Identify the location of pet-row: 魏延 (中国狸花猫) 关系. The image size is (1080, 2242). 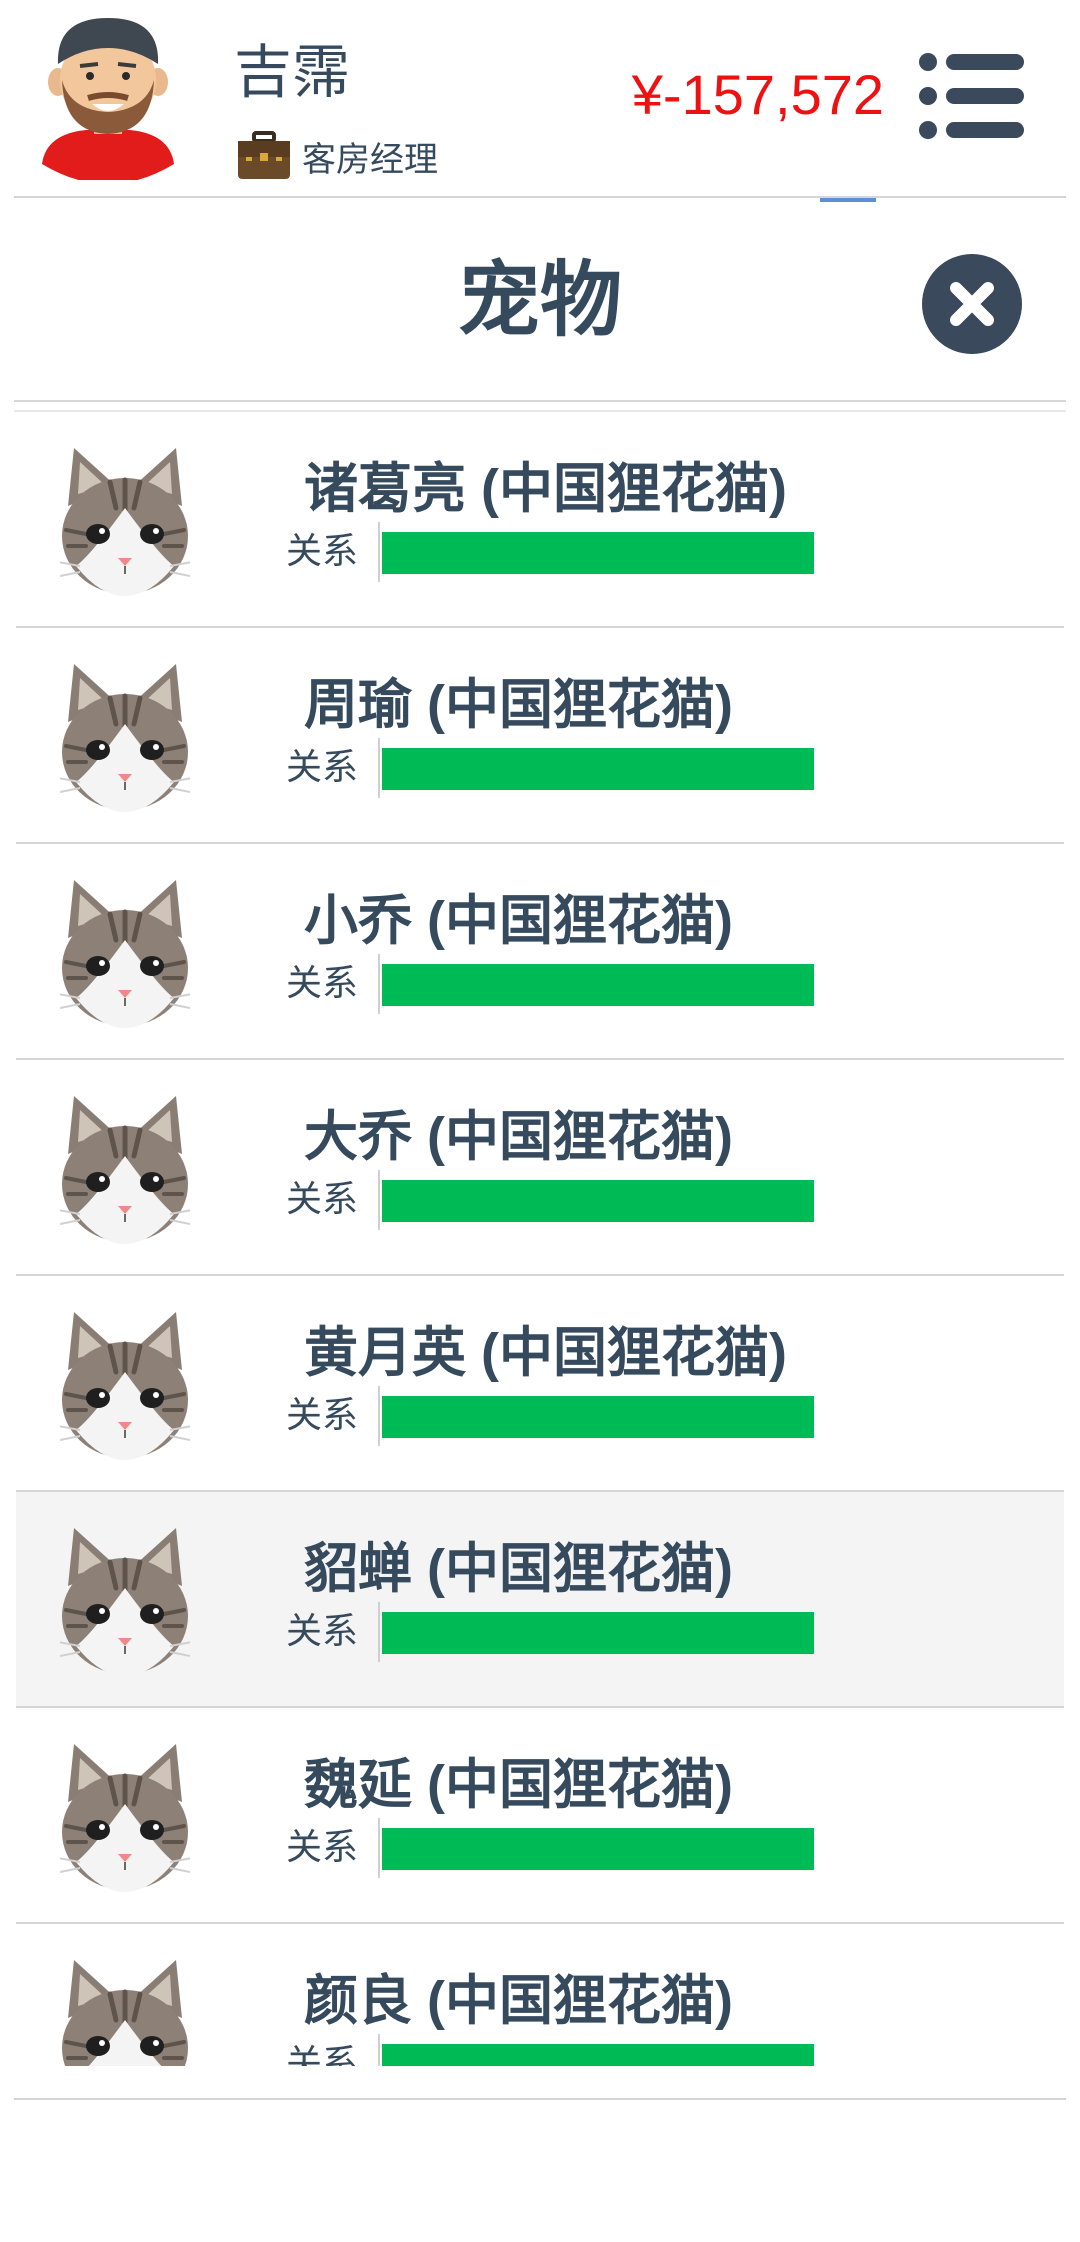
(540, 1816).